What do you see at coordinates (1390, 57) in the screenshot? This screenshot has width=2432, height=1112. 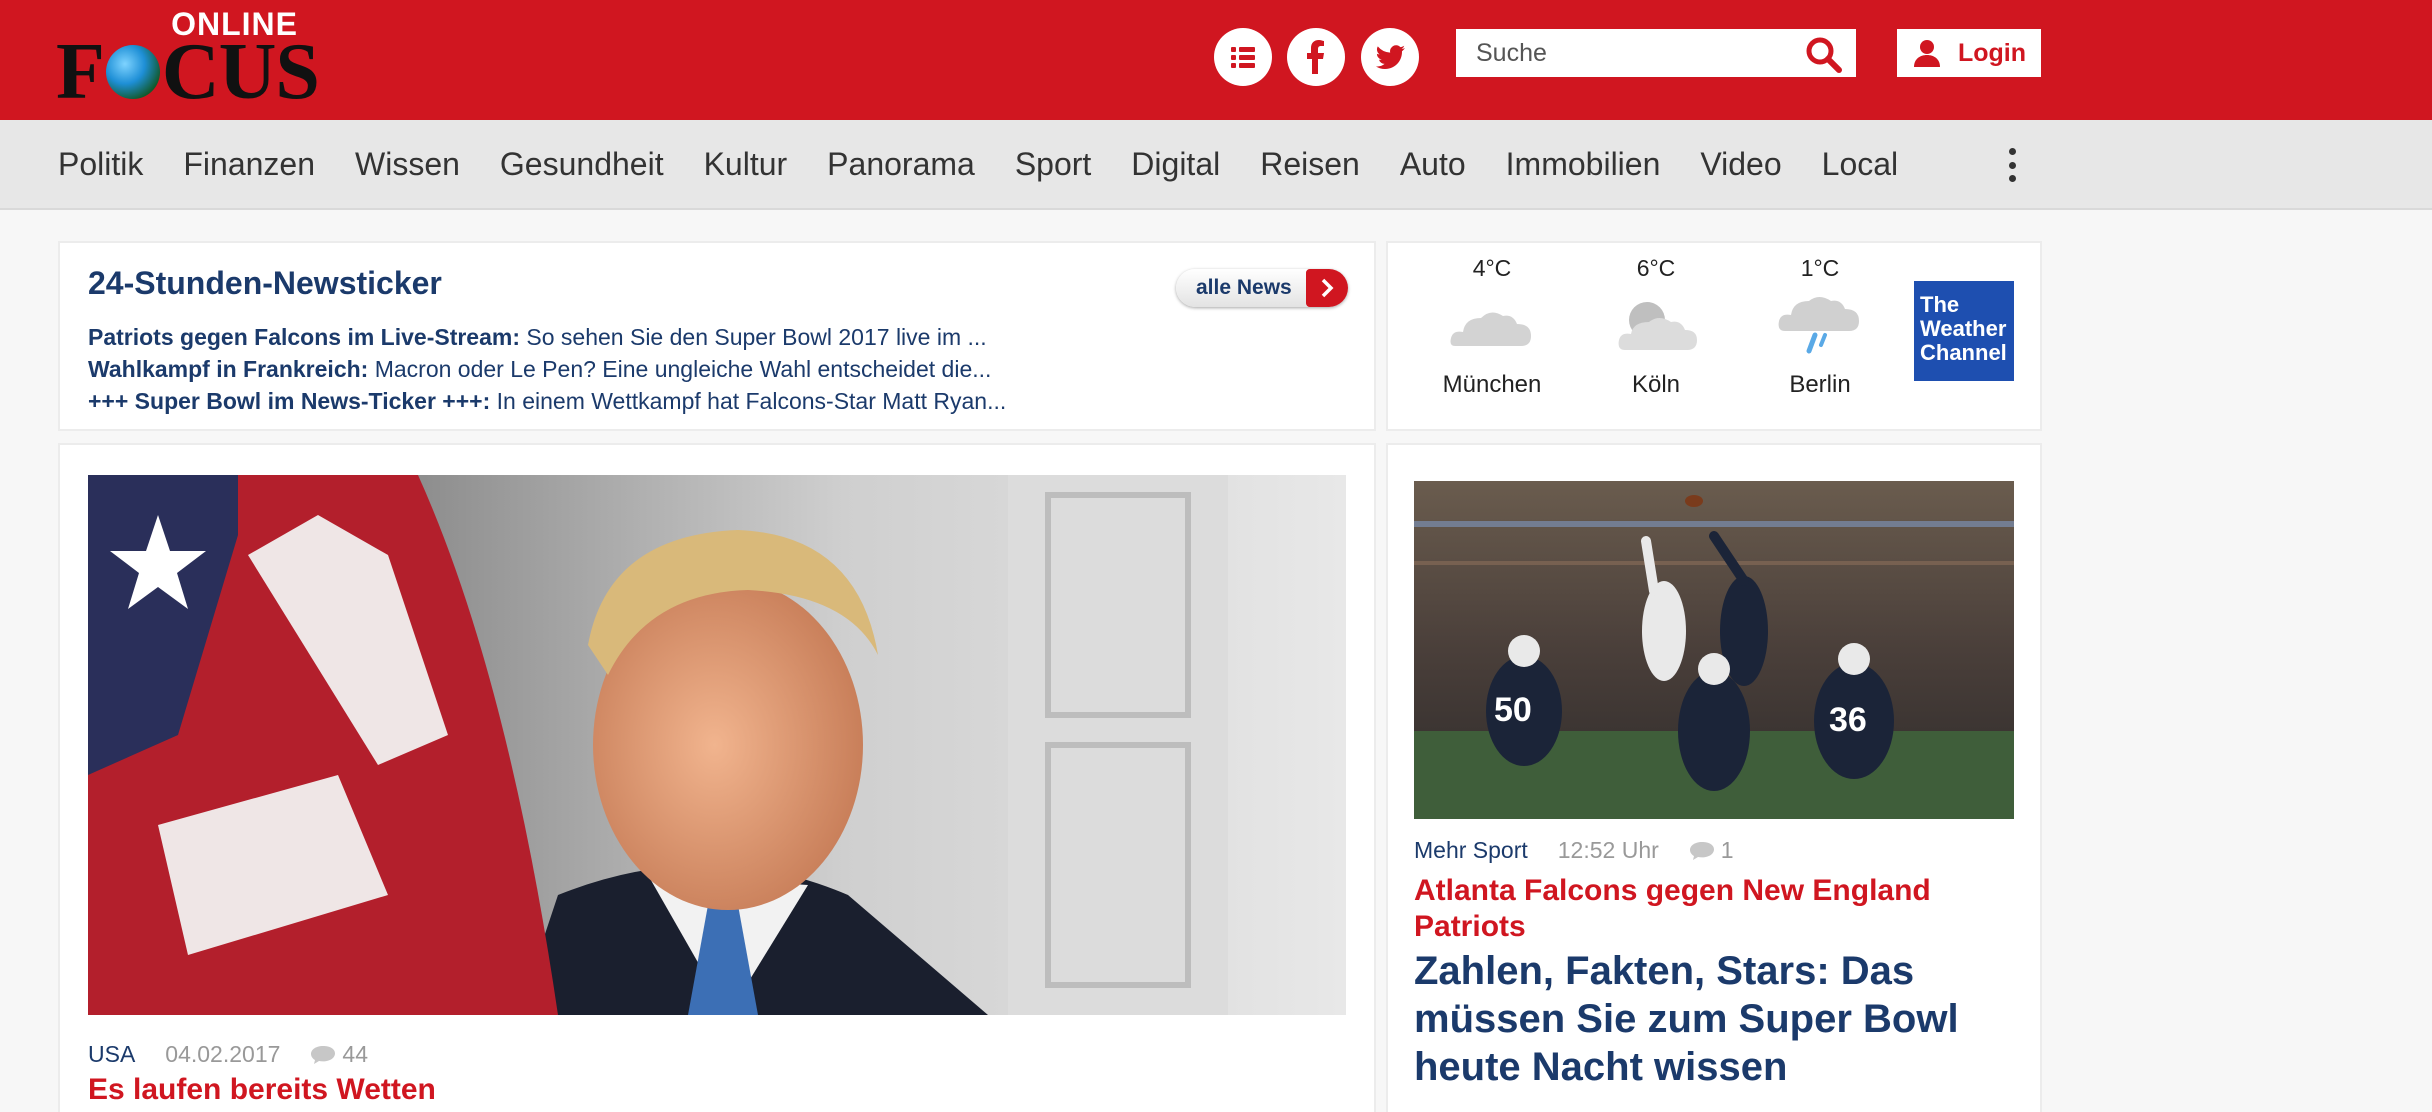 I see `twitter-icon` at bounding box center [1390, 57].